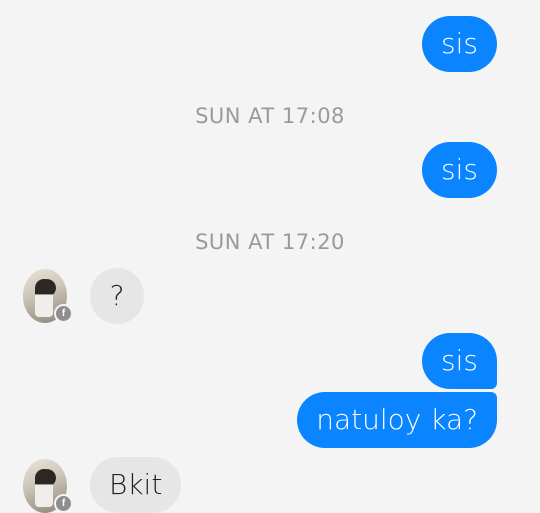 The image size is (540, 513). I want to click on incoming-message-bubble: ?, so click(117, 296).